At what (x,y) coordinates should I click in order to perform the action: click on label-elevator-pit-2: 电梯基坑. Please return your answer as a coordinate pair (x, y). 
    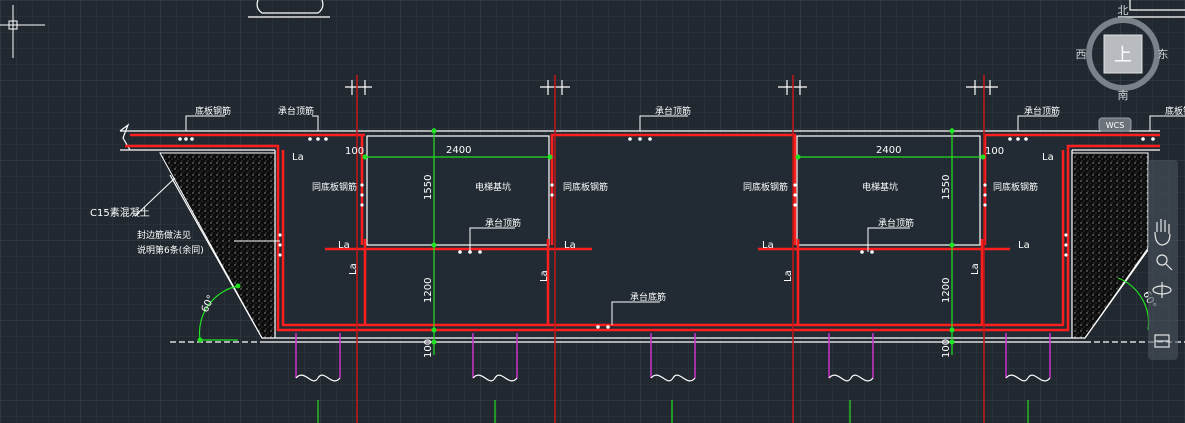
    Looking at the image, I should click on (880, 187).